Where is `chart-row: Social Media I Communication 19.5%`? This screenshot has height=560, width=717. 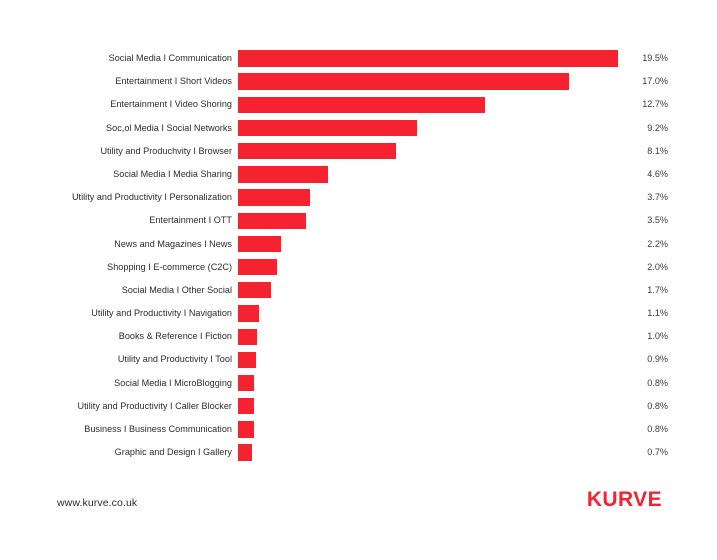 chart-row: Social Media I Communication 19.5% is located at coordinates (358, 58).